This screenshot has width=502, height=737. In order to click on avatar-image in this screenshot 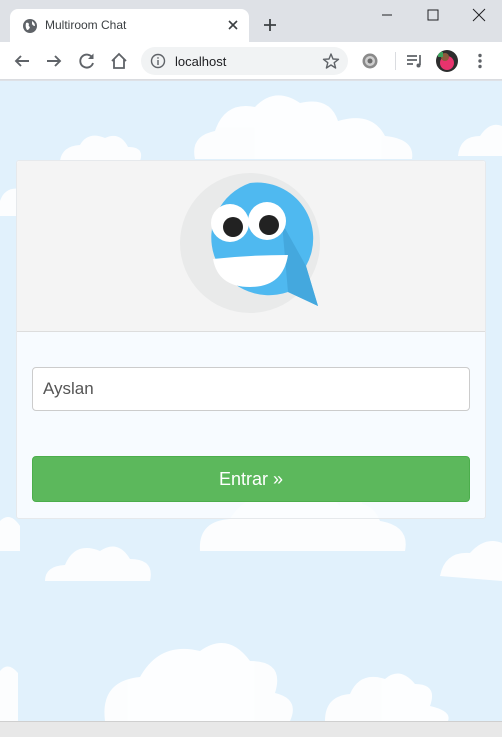, I will do `click(447, 61)`.